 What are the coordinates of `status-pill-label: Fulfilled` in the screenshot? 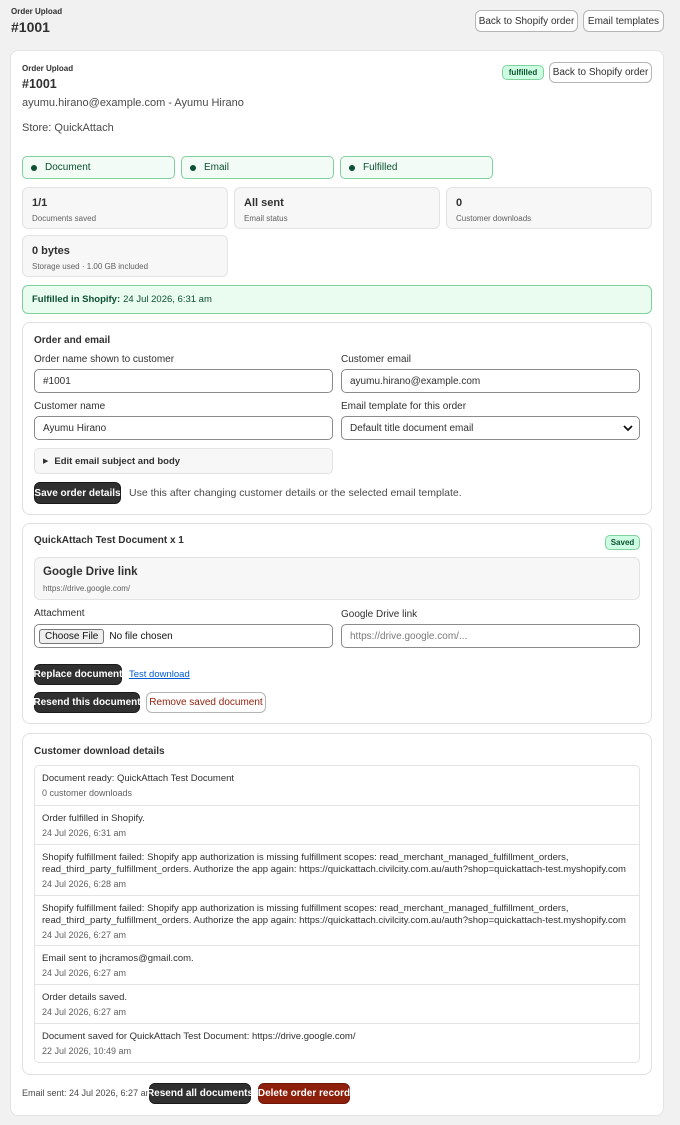 It's located at (380, 167).